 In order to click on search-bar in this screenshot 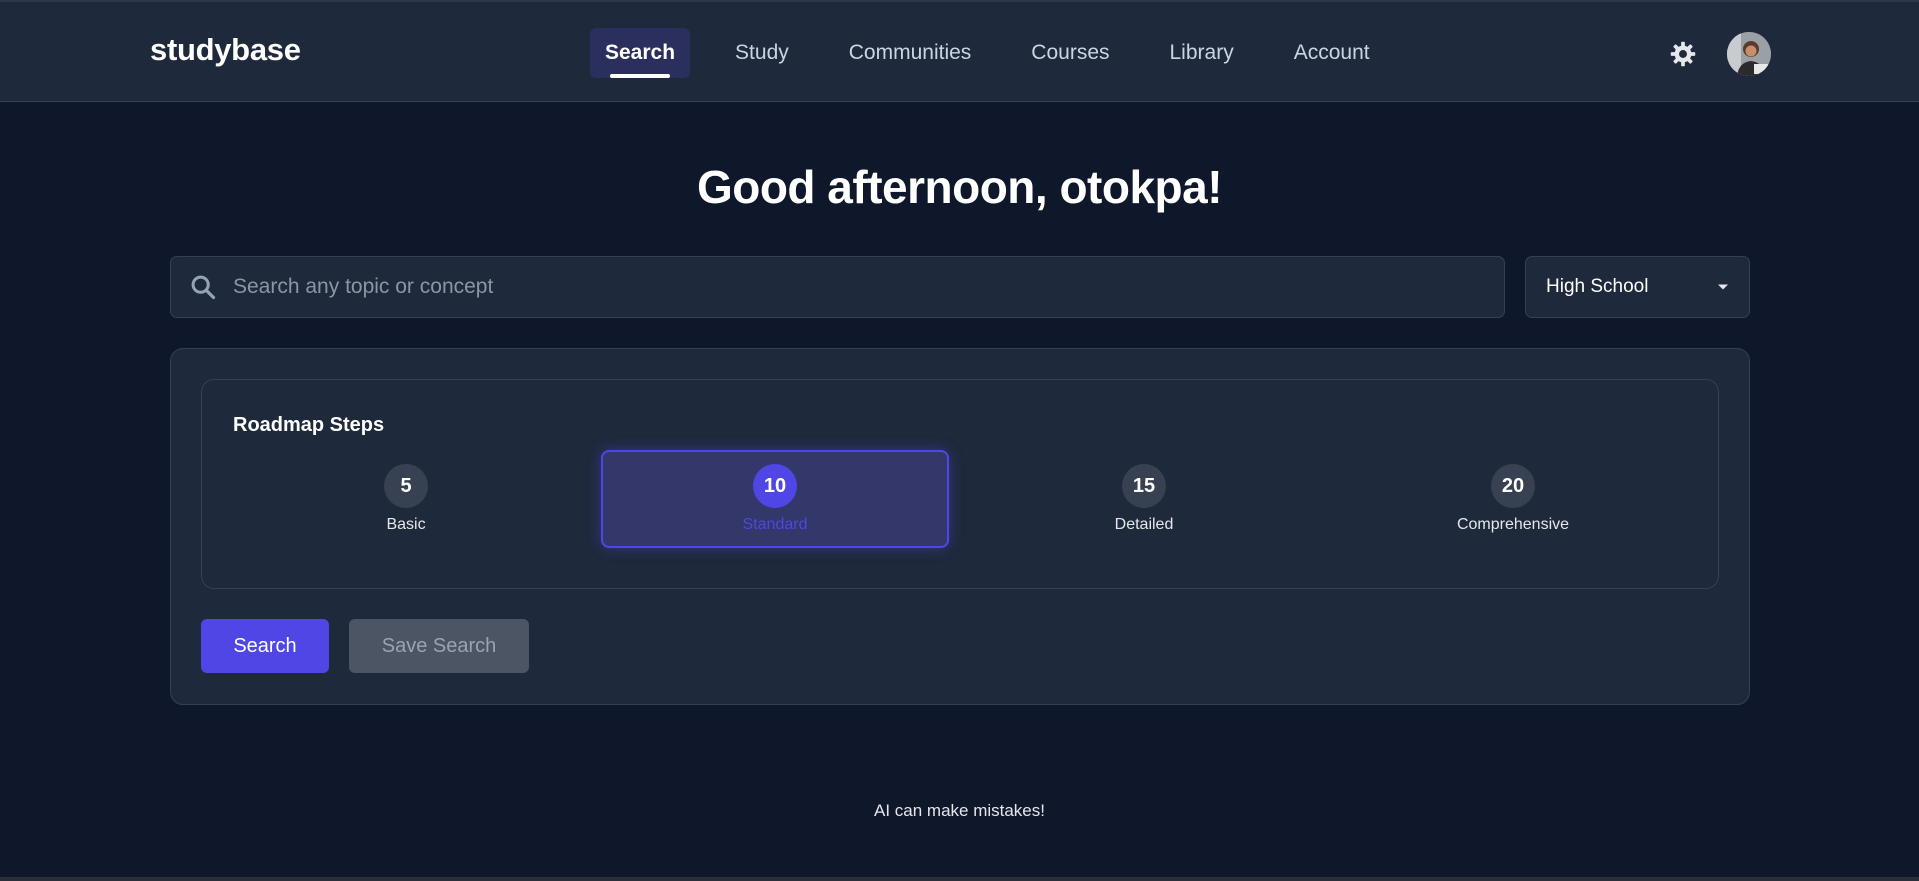, I will do `click(837, 287)`.